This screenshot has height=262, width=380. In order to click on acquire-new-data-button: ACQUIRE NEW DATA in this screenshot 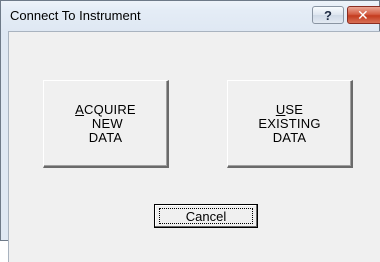, I will do `click(106, 124)`.